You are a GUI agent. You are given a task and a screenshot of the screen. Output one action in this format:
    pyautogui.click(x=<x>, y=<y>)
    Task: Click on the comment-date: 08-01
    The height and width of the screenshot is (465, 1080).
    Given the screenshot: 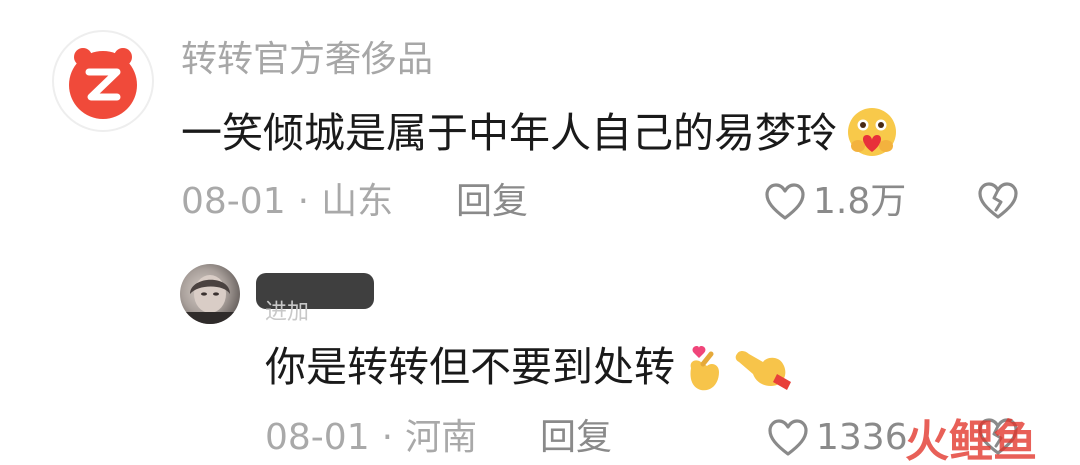 What is the action you would take?
    pyautogui.click(x=233, y=201)
    